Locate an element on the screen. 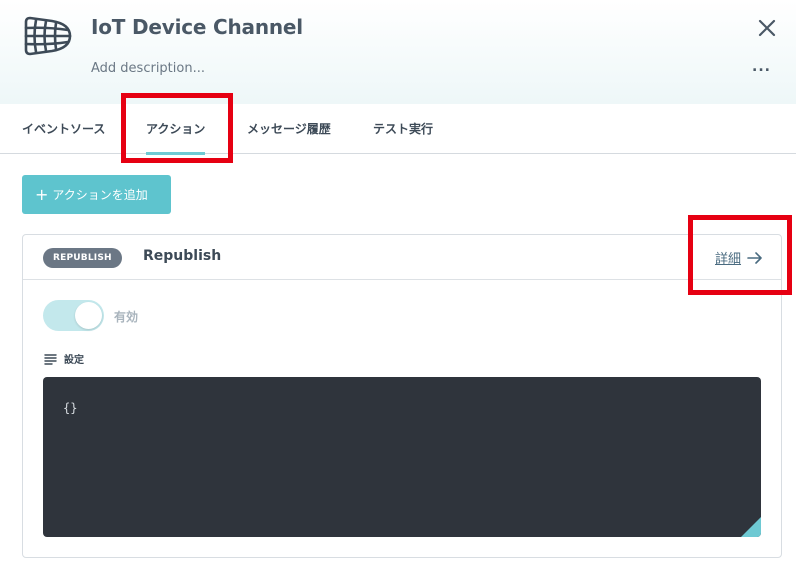  plus-icon: + is located at coordinates (42, 194).